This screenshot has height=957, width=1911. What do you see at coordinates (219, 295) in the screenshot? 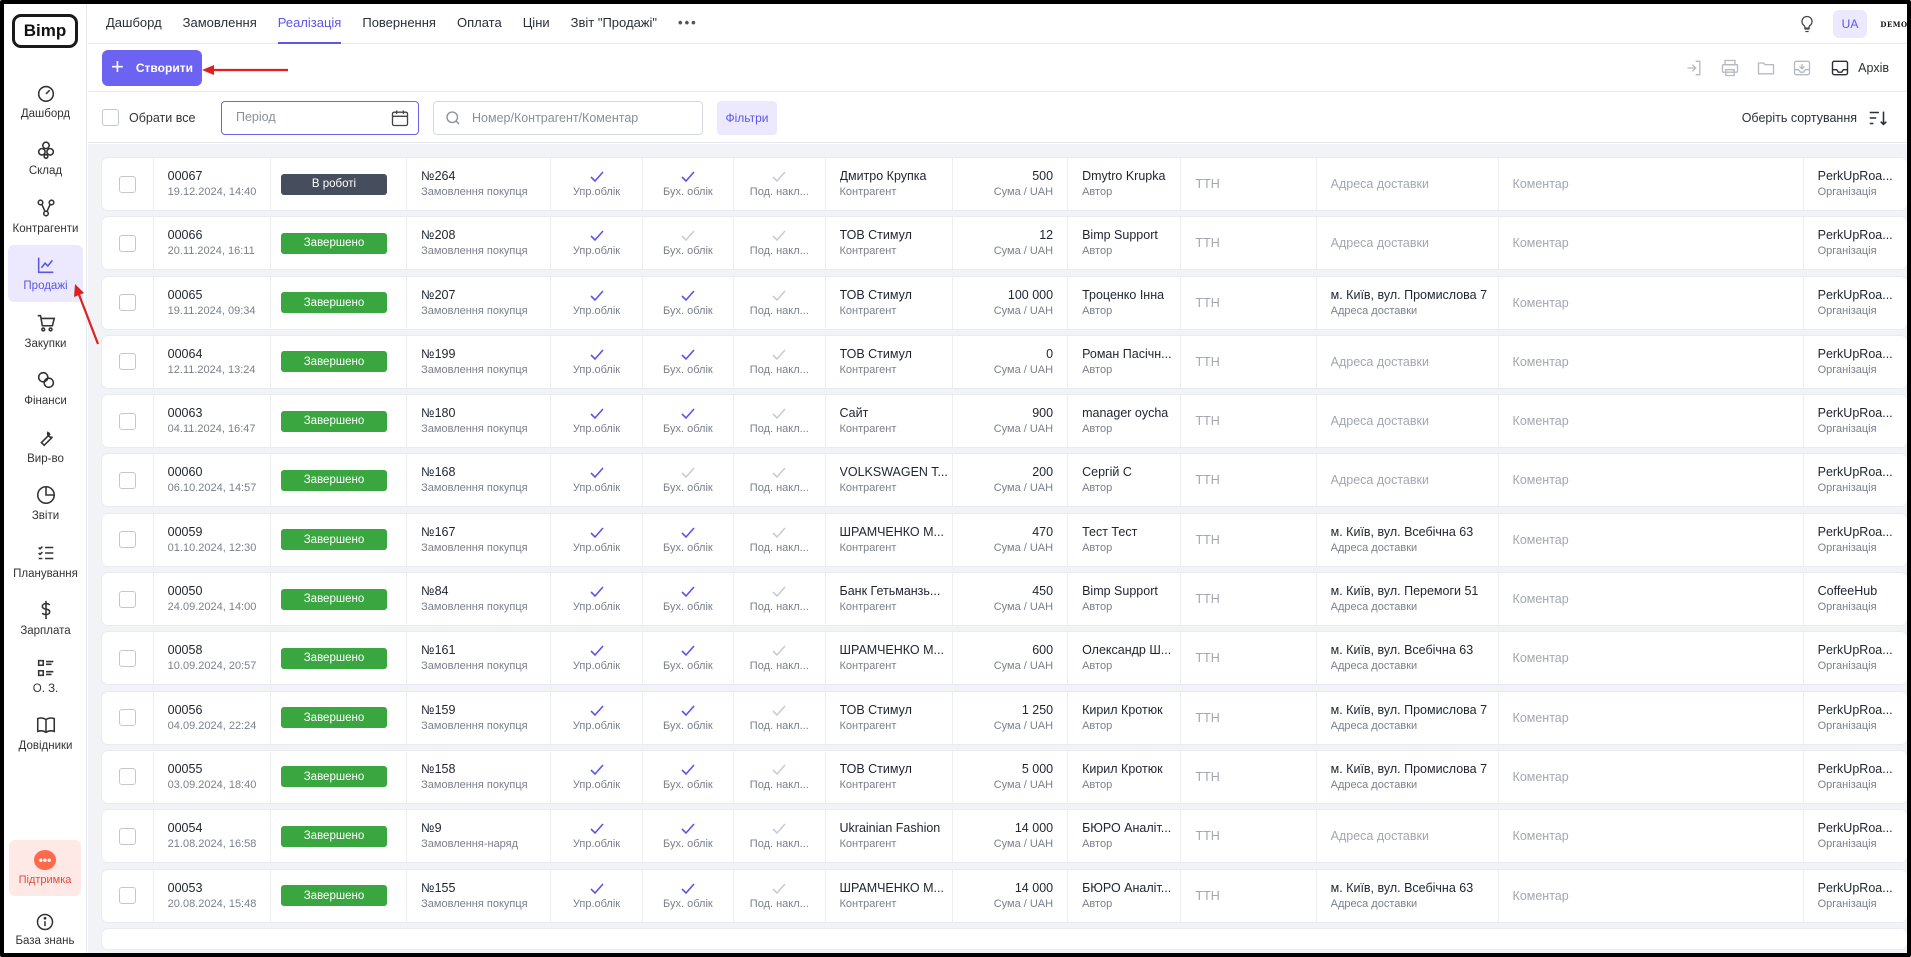
I see `doc-number: 00065` at bounding box center [219, 295].